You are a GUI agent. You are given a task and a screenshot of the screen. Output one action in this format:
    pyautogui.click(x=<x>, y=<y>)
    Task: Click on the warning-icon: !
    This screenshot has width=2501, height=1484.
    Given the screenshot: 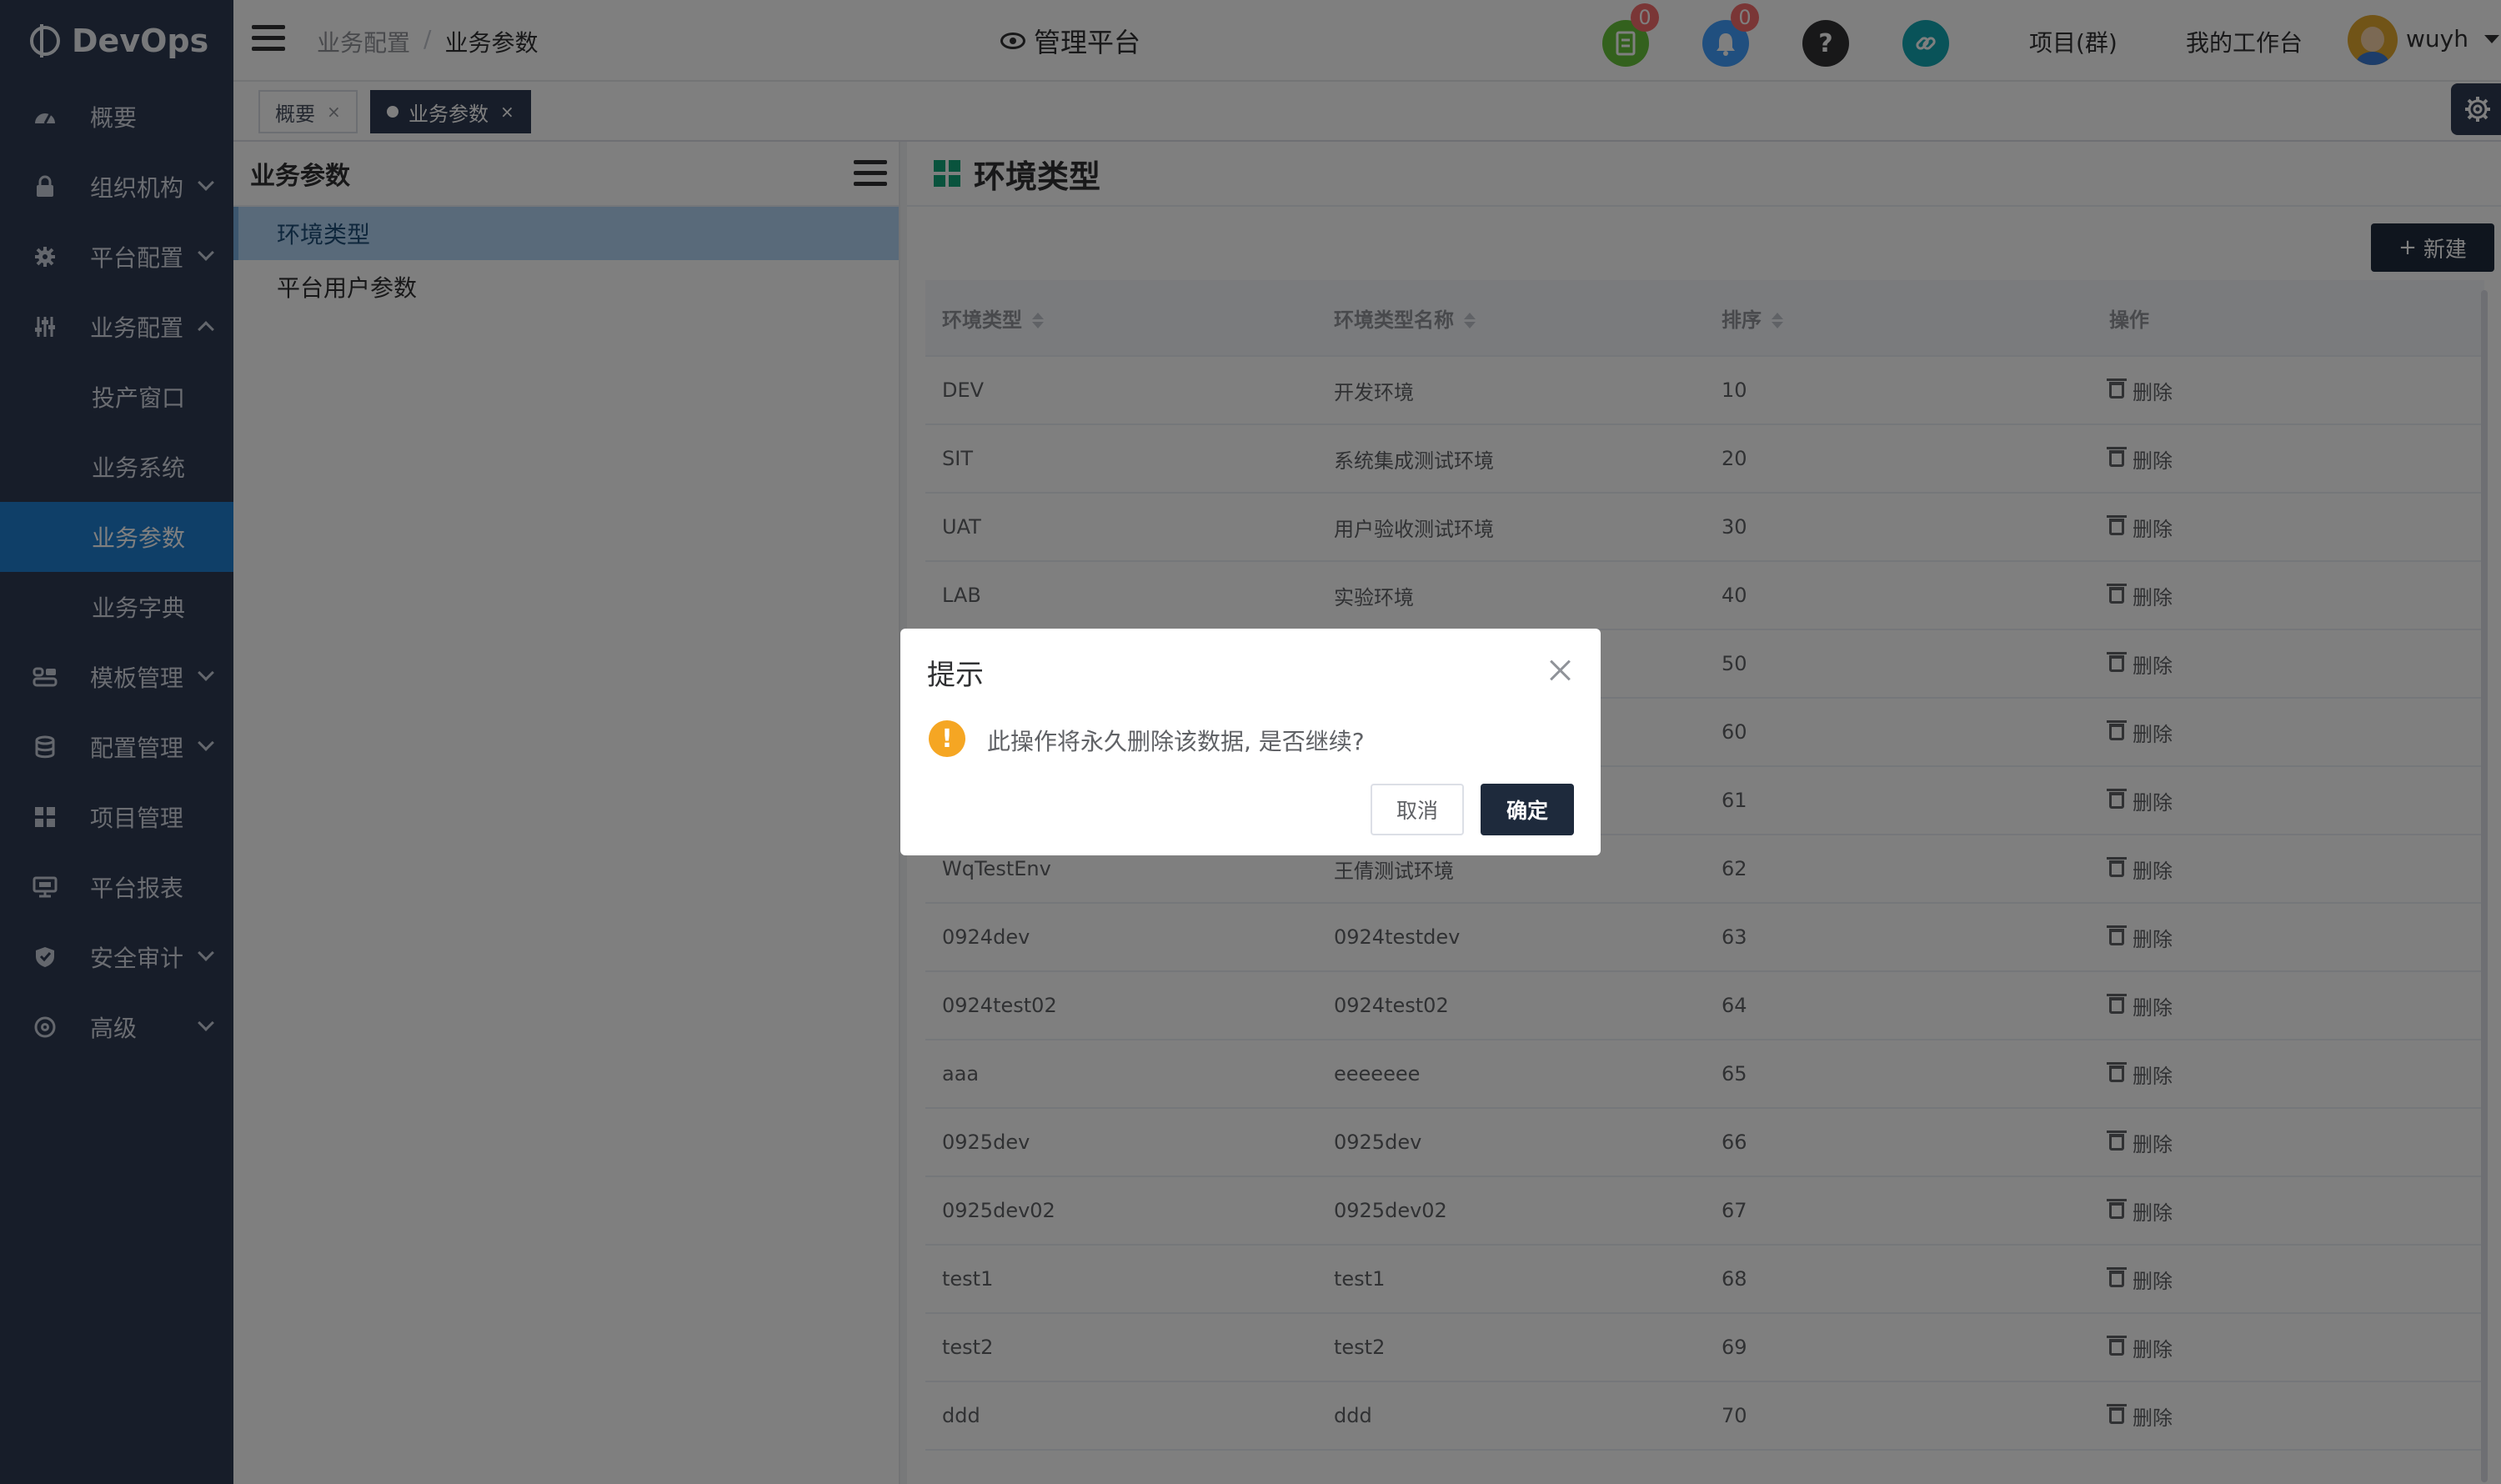 What is the action you would take?
    pyautogui.click(x=947, y=738)
    